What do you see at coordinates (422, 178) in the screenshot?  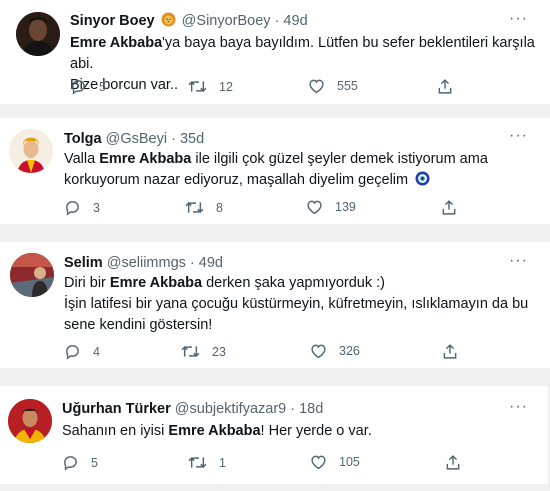 I see `nazar-amulet-icon` at bounding box center [422, 178].